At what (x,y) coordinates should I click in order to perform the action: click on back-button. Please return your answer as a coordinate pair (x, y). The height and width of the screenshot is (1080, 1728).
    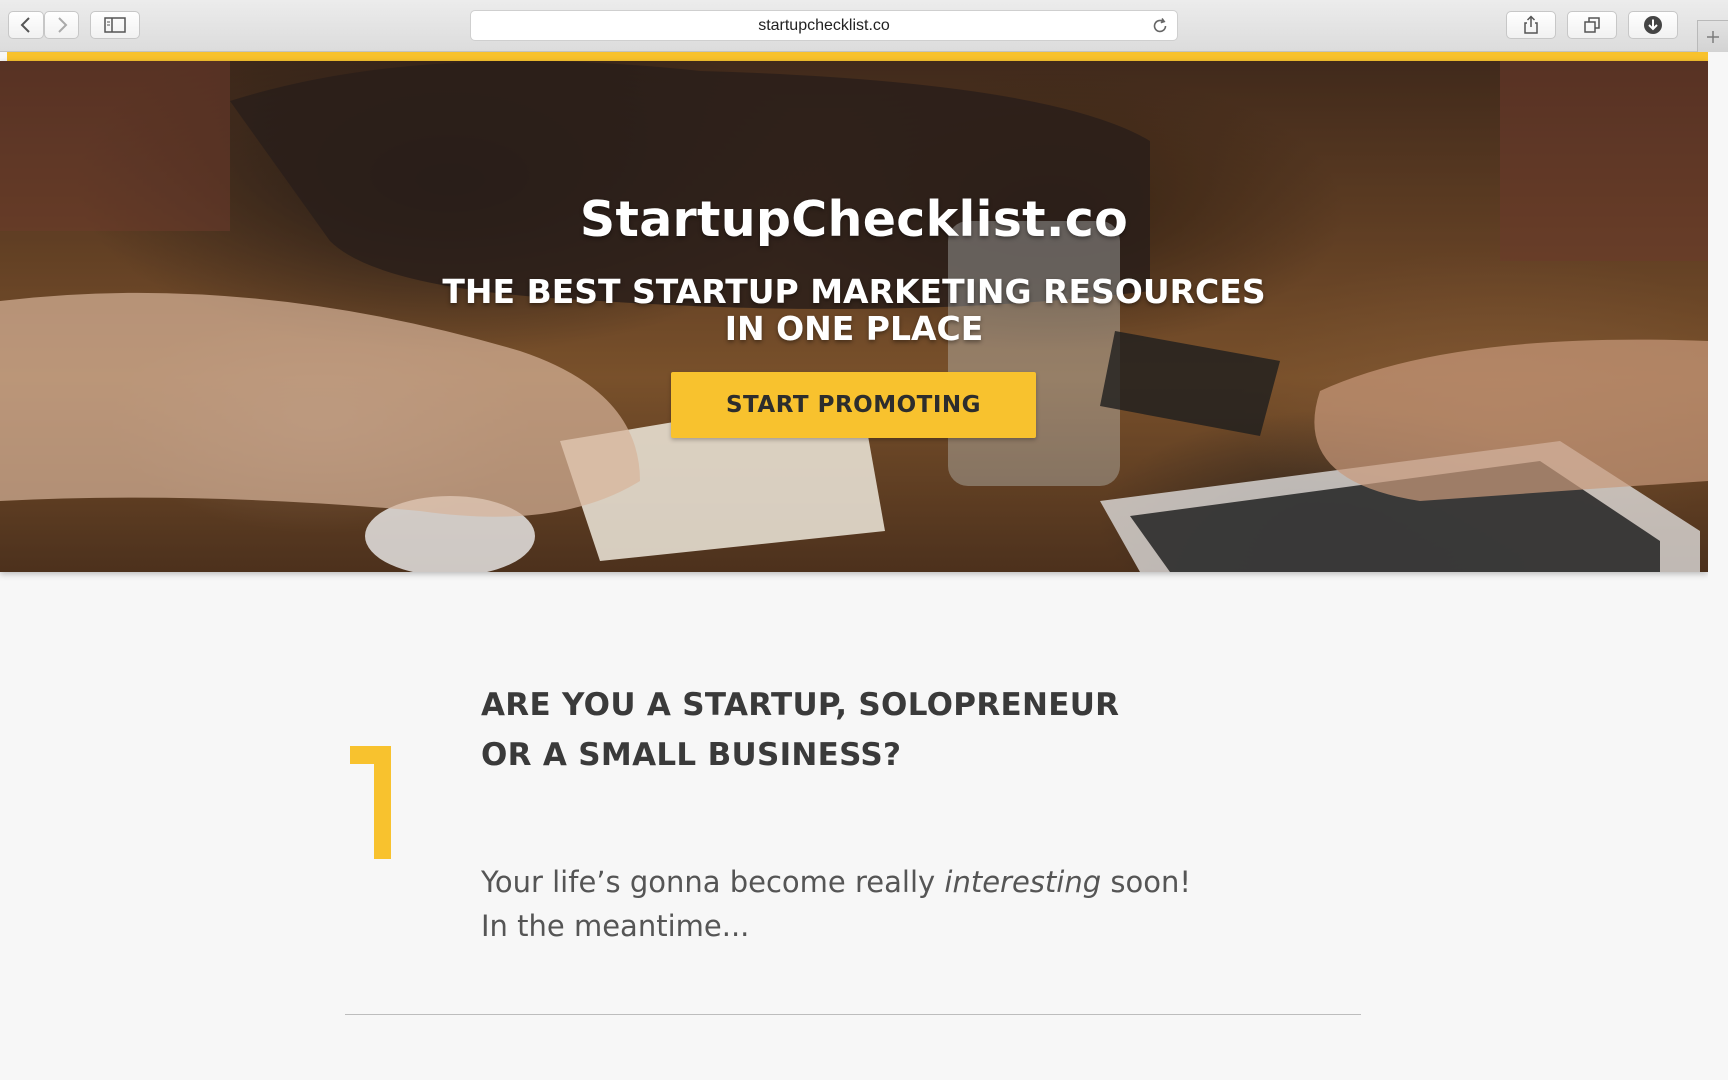
    Looking at the image, I should click on (26, 25).